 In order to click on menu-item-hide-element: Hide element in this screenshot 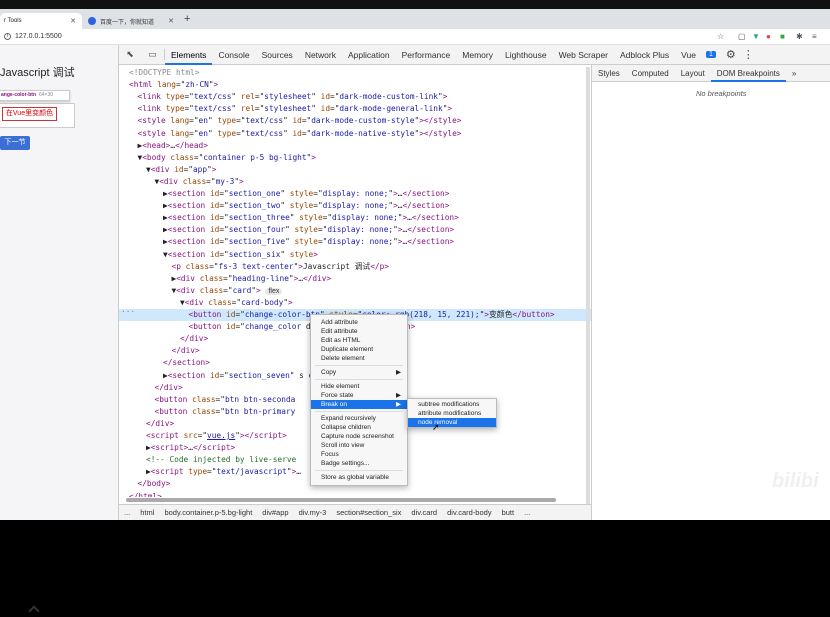, I will do `click(359, 386)`.